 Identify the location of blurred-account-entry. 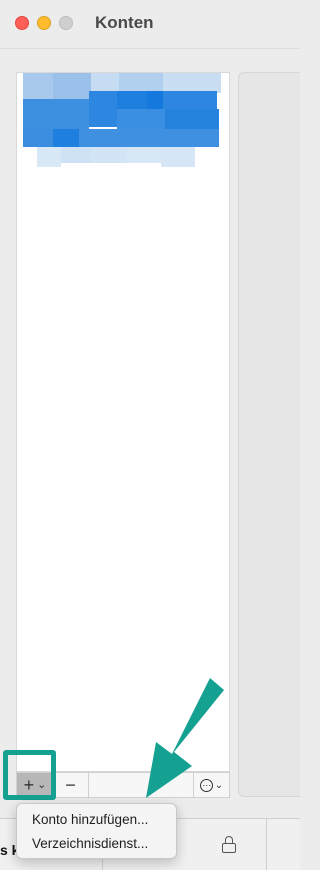
(123, 123).